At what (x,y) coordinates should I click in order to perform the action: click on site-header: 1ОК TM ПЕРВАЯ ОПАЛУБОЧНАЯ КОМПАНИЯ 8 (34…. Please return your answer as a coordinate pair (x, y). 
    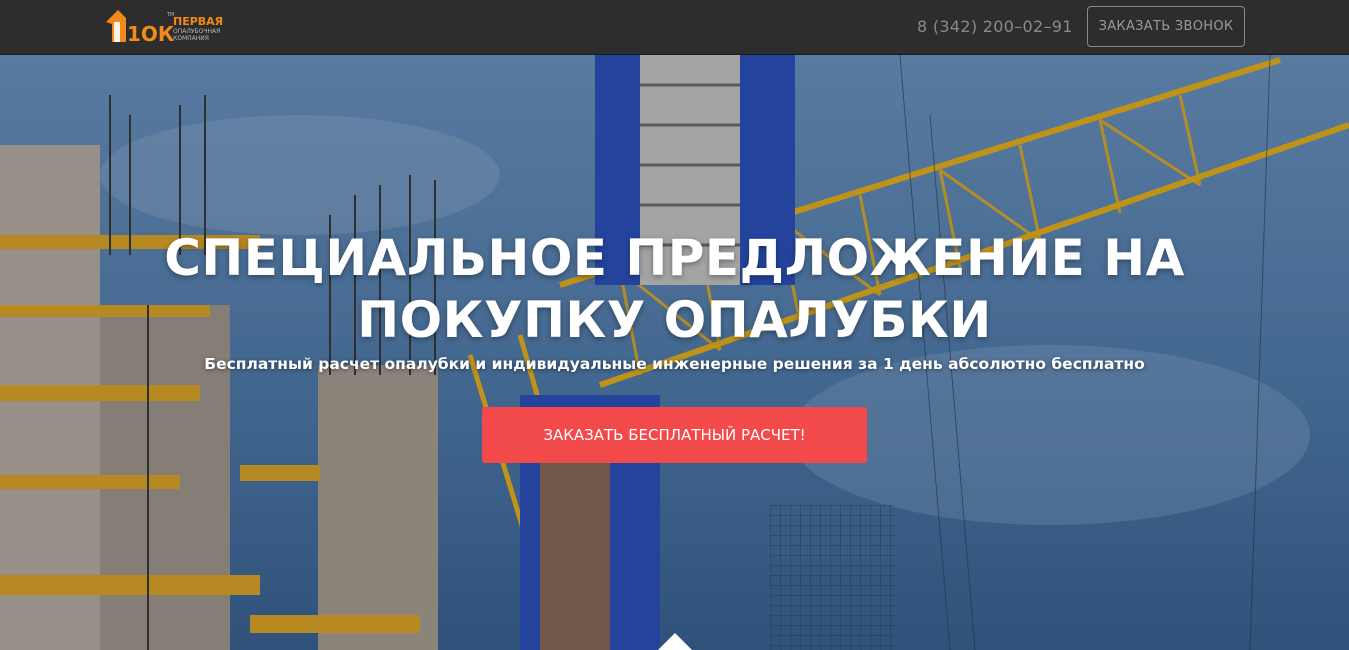
    Looking at the image, I should click on (674, 27).